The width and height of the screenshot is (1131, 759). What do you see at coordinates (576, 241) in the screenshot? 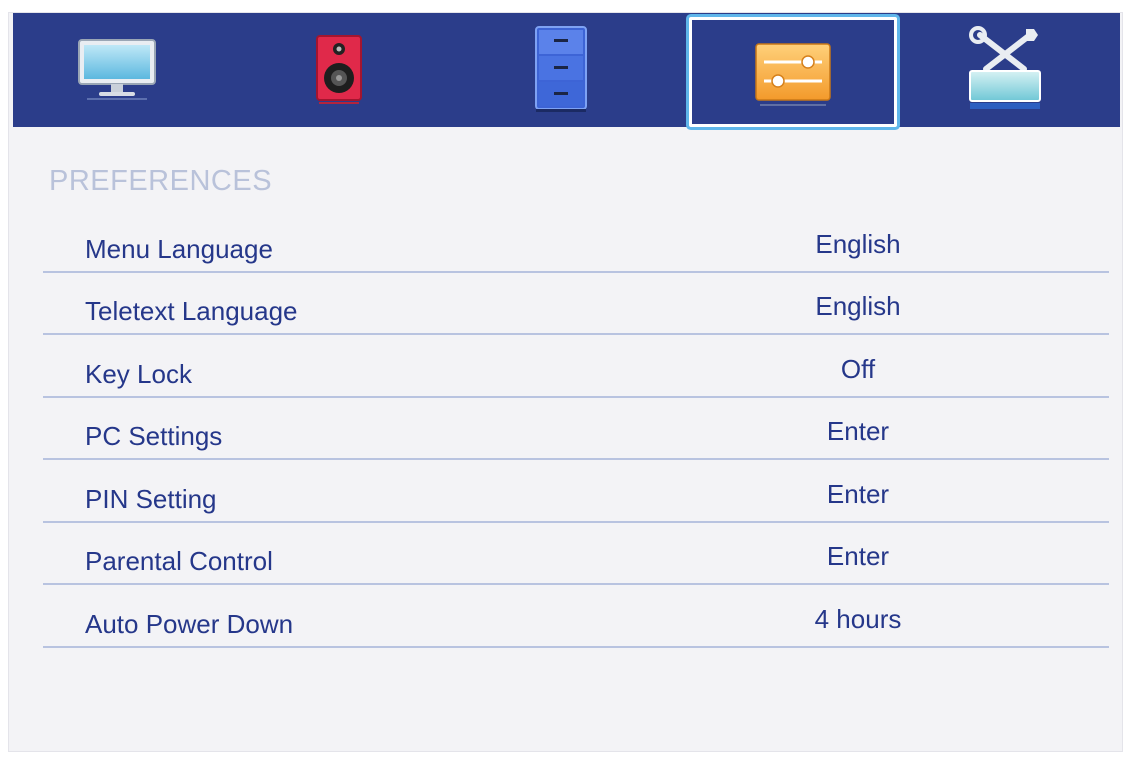
I see `setting-row-menu-language: Menu Language English` at bounding box center [576, 241].